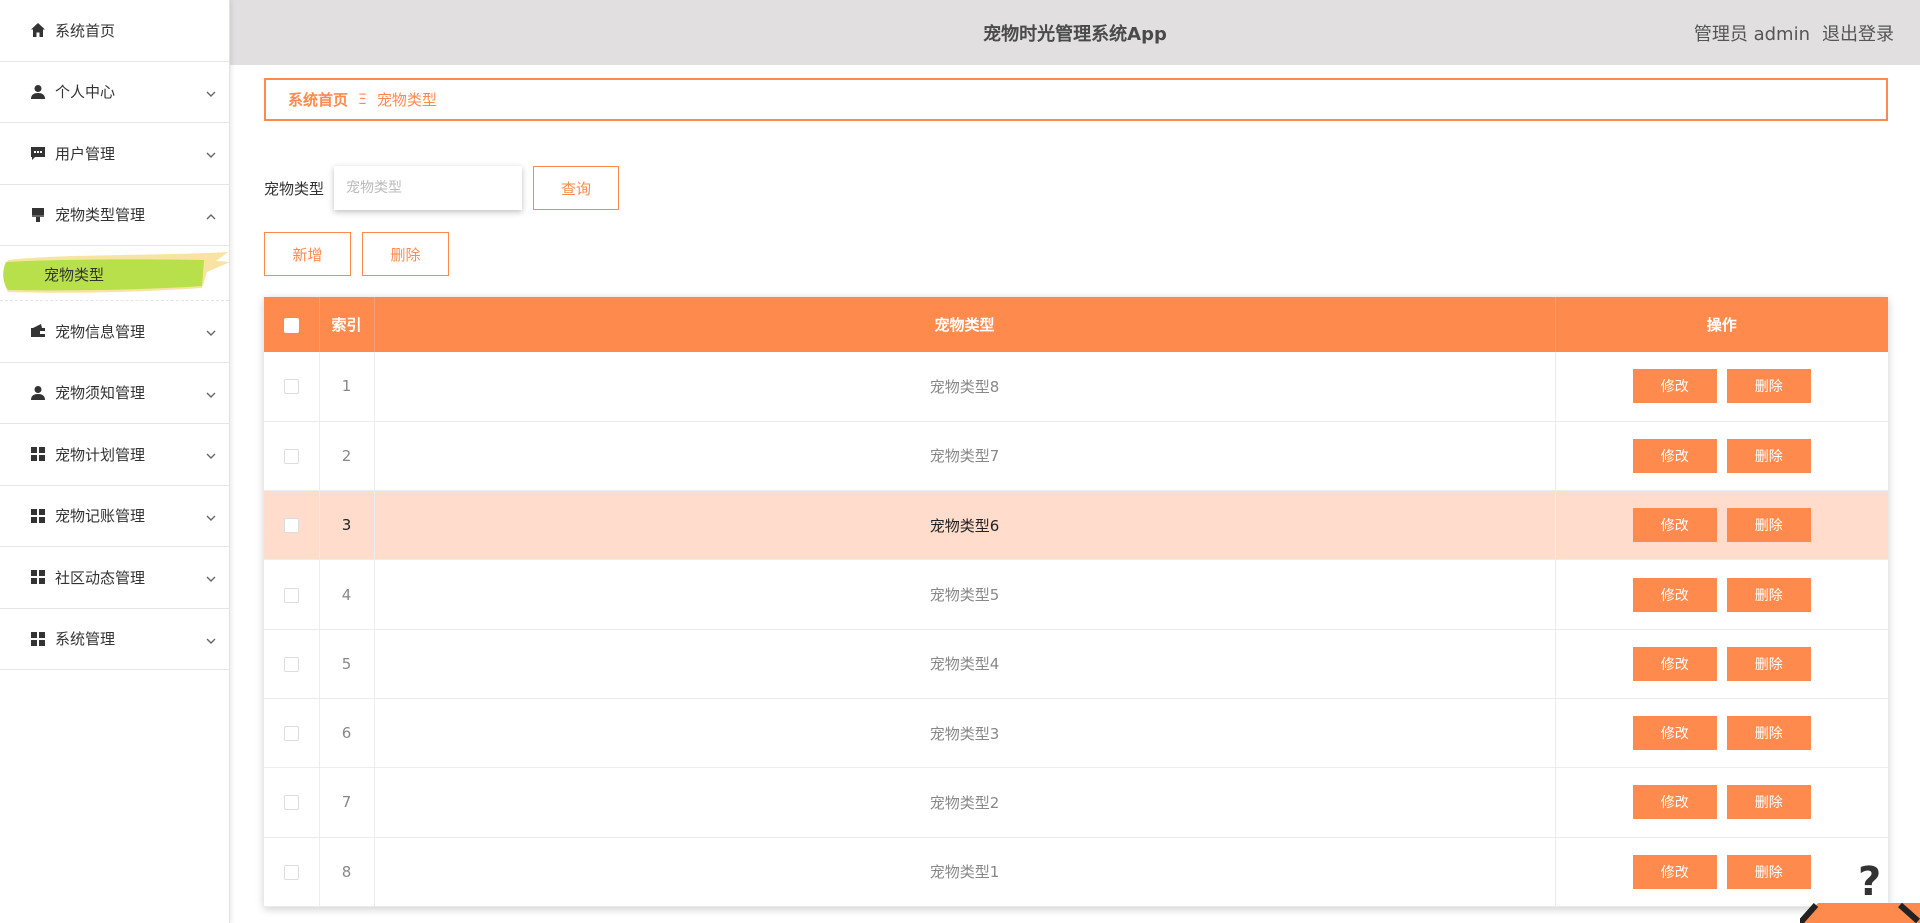  Describe the element at coordinates (85, 92) in the screenshot. I see `sidebar-item-label: 个人中心` at that location.